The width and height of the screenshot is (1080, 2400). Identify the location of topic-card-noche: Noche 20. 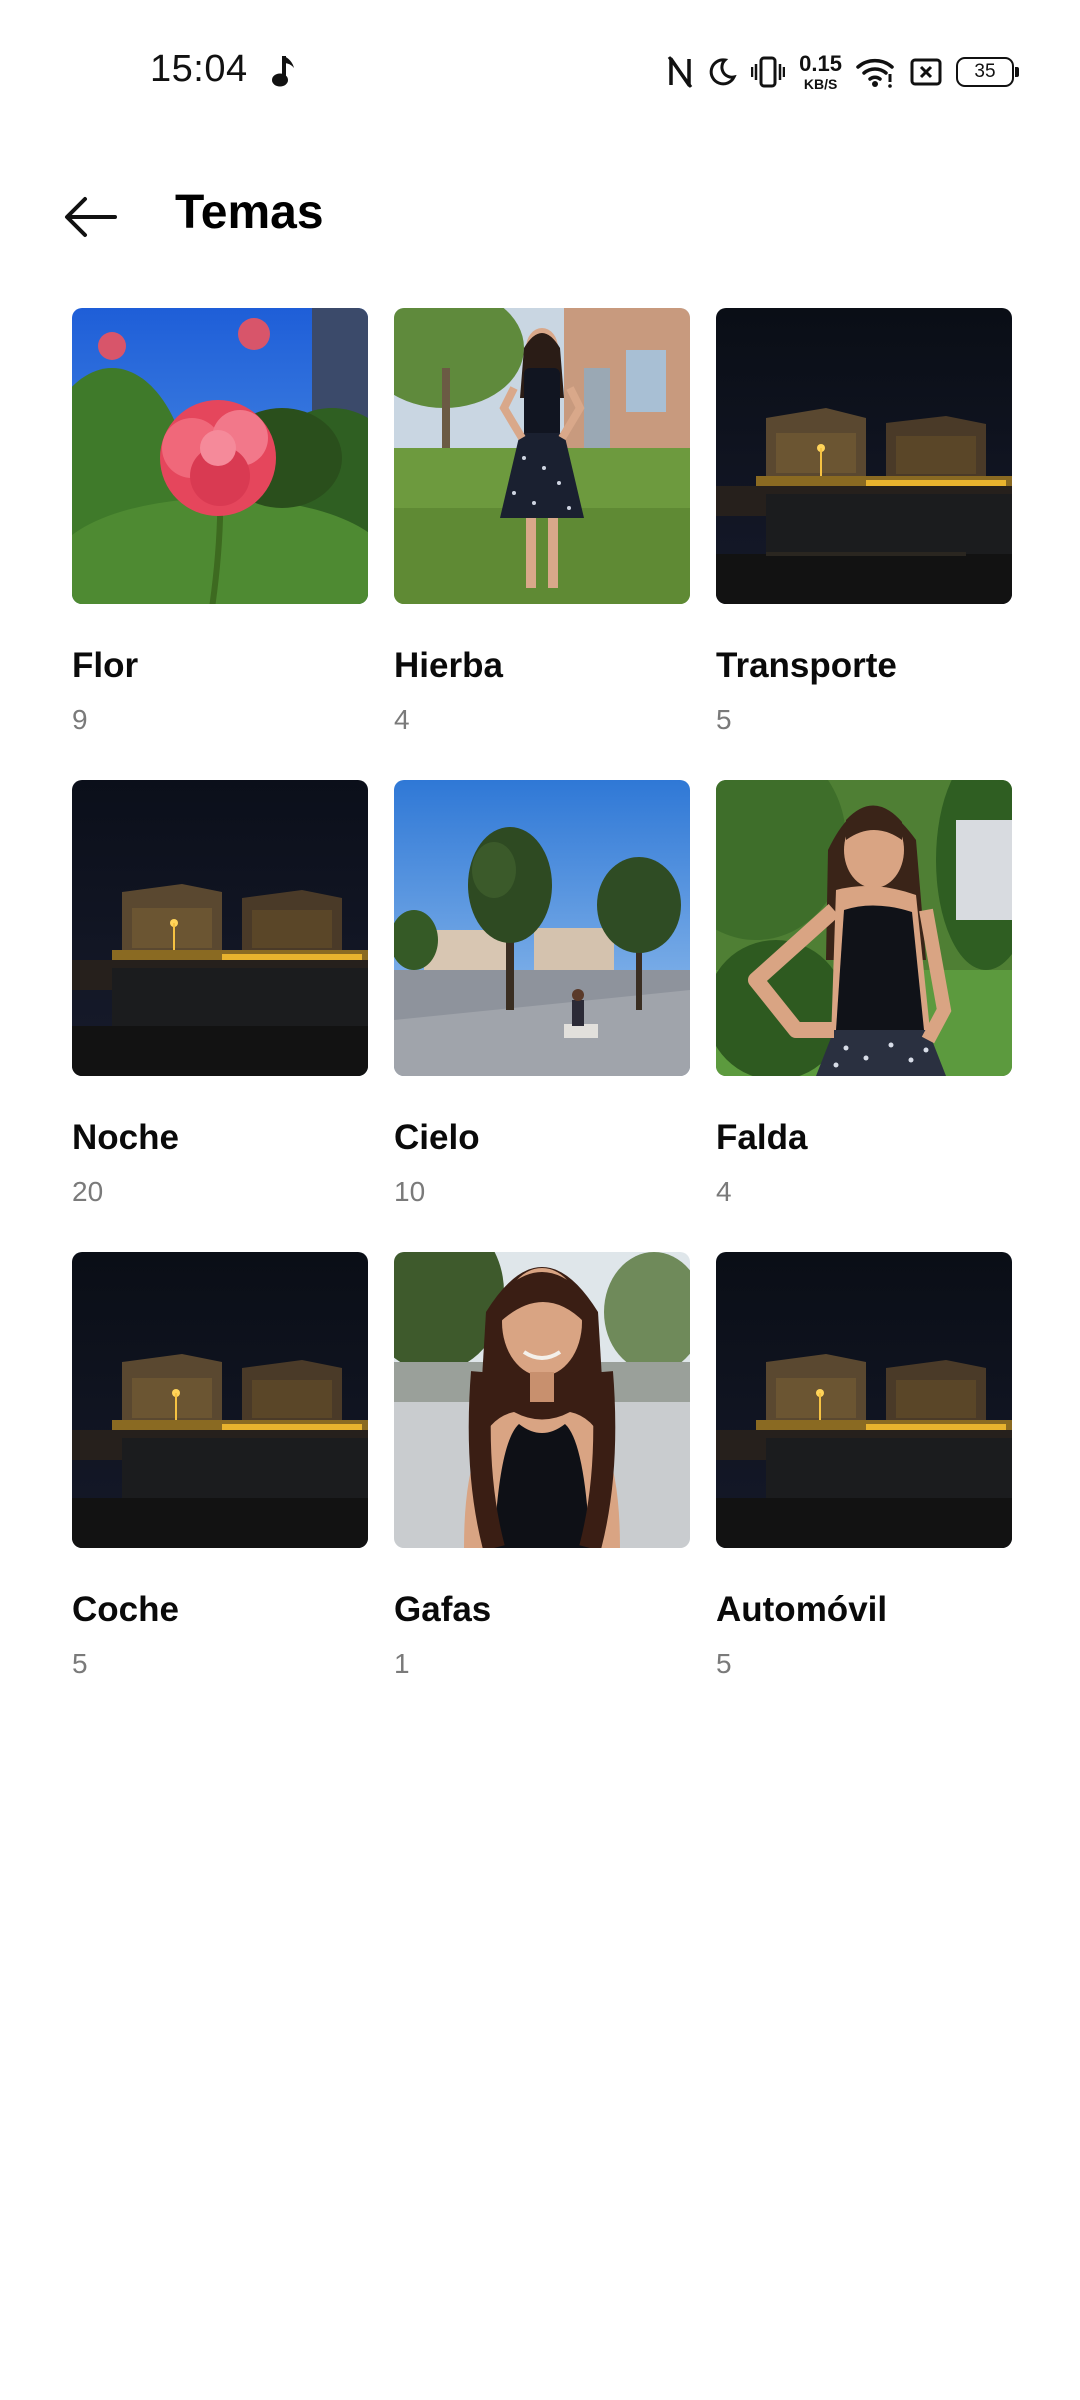
(220, 1016).